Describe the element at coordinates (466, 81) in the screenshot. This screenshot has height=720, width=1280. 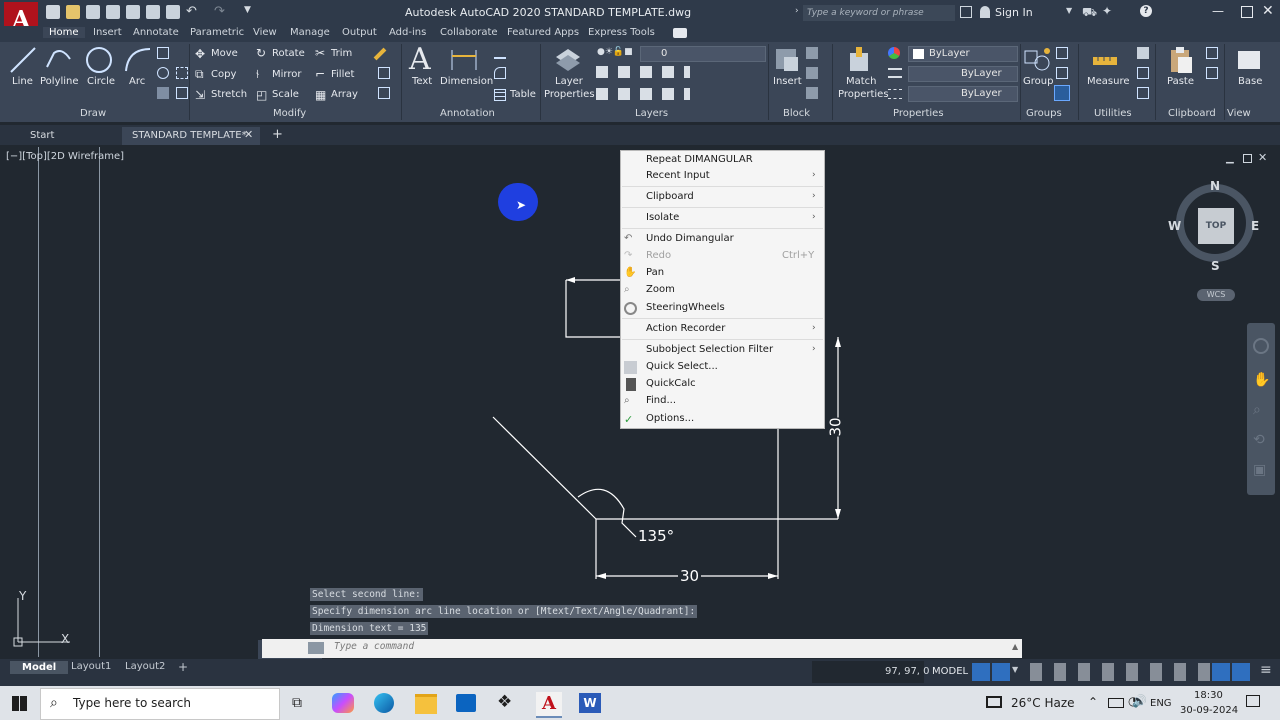
I see `dimension-button: Dimension` at that location.